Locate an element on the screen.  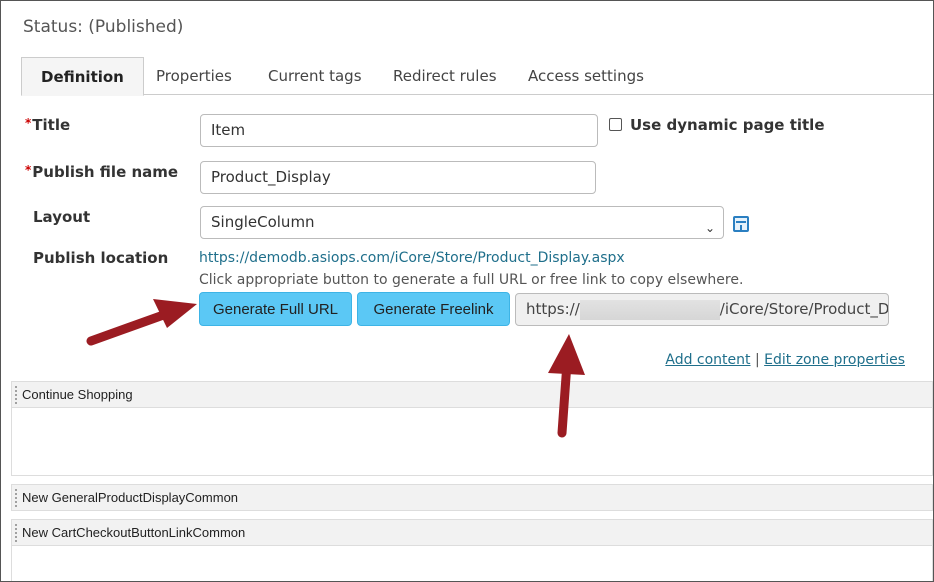
tab-definition: Definition is located at coordinates (82, 76).